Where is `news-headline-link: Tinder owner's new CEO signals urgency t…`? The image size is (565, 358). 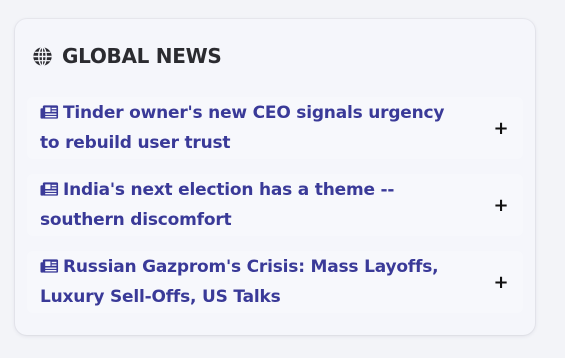
news-headline-link: Tinder owner's new CEO signals urgency t… is located at coordinates (243, 128).